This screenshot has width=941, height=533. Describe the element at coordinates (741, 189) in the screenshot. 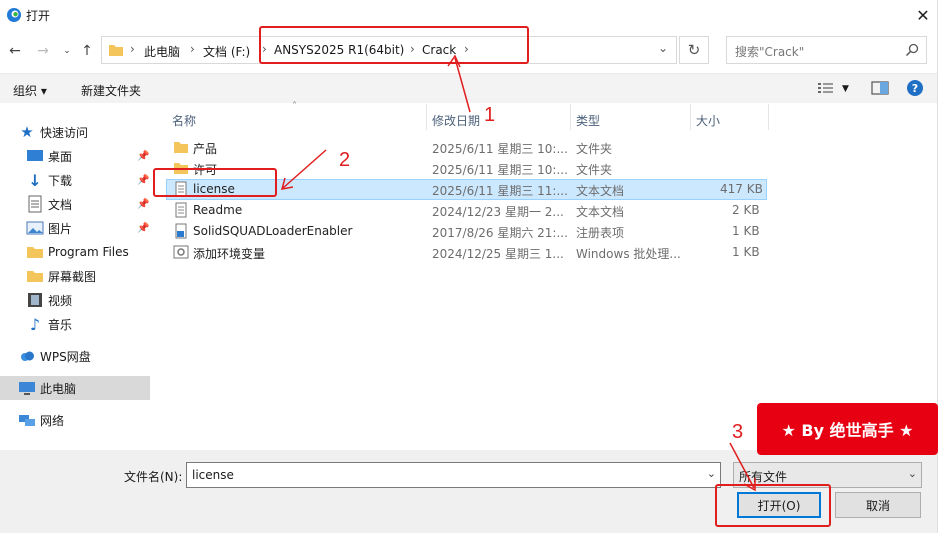

I see `file-size: 417 KB` at that location.